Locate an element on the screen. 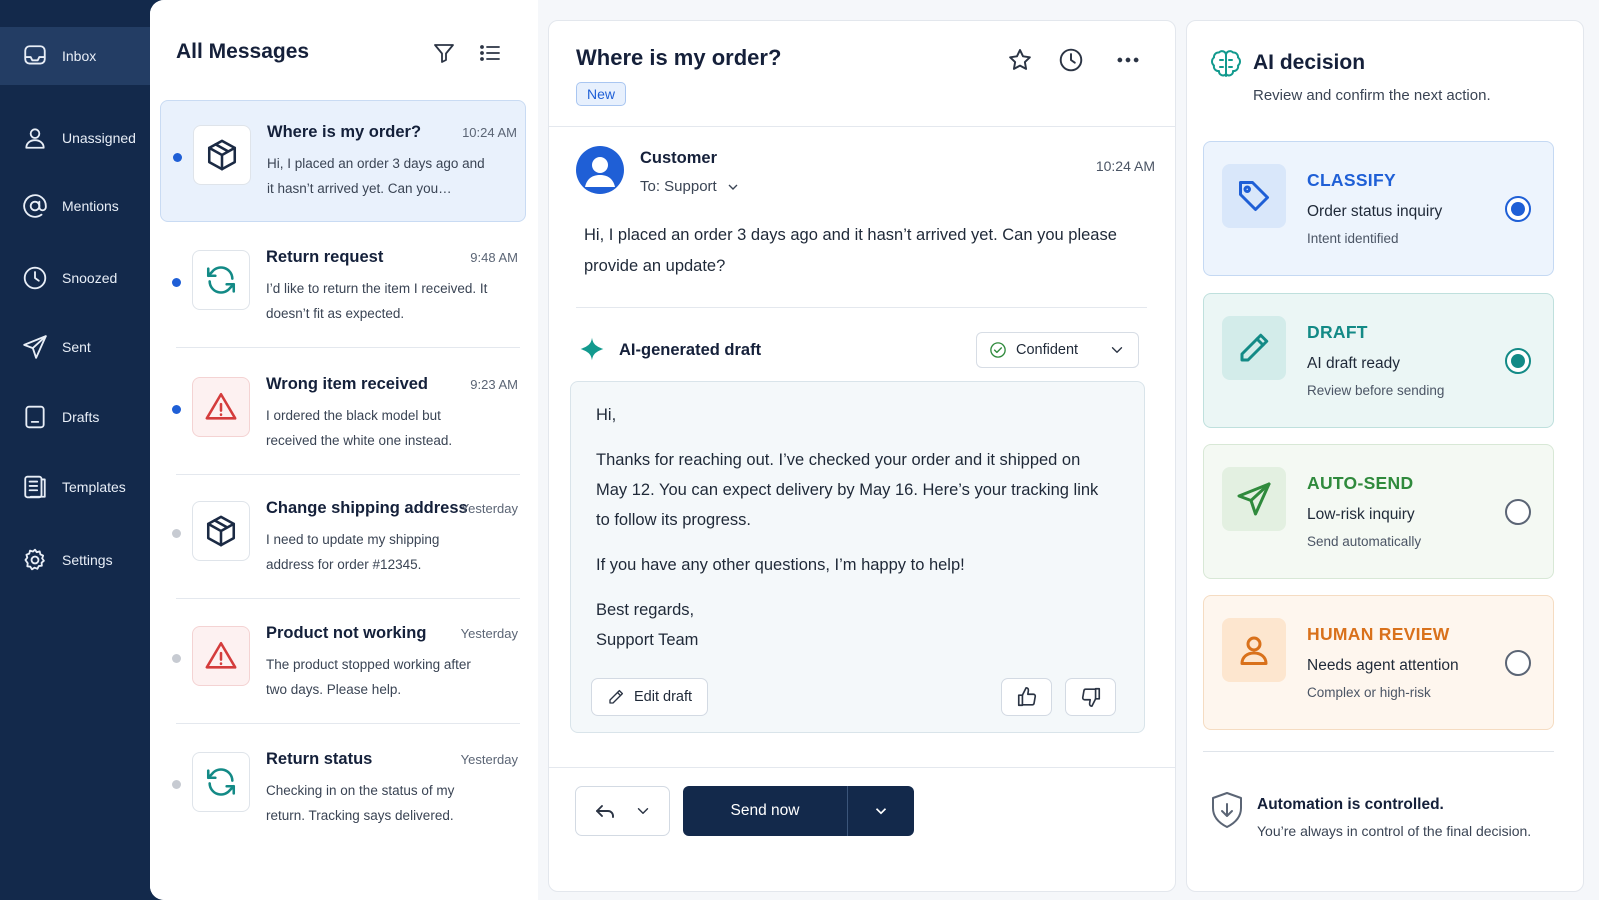 Image resolution: width=1599 pixels, height=900 pixels. user-icon is located at coordinates (35, 138).